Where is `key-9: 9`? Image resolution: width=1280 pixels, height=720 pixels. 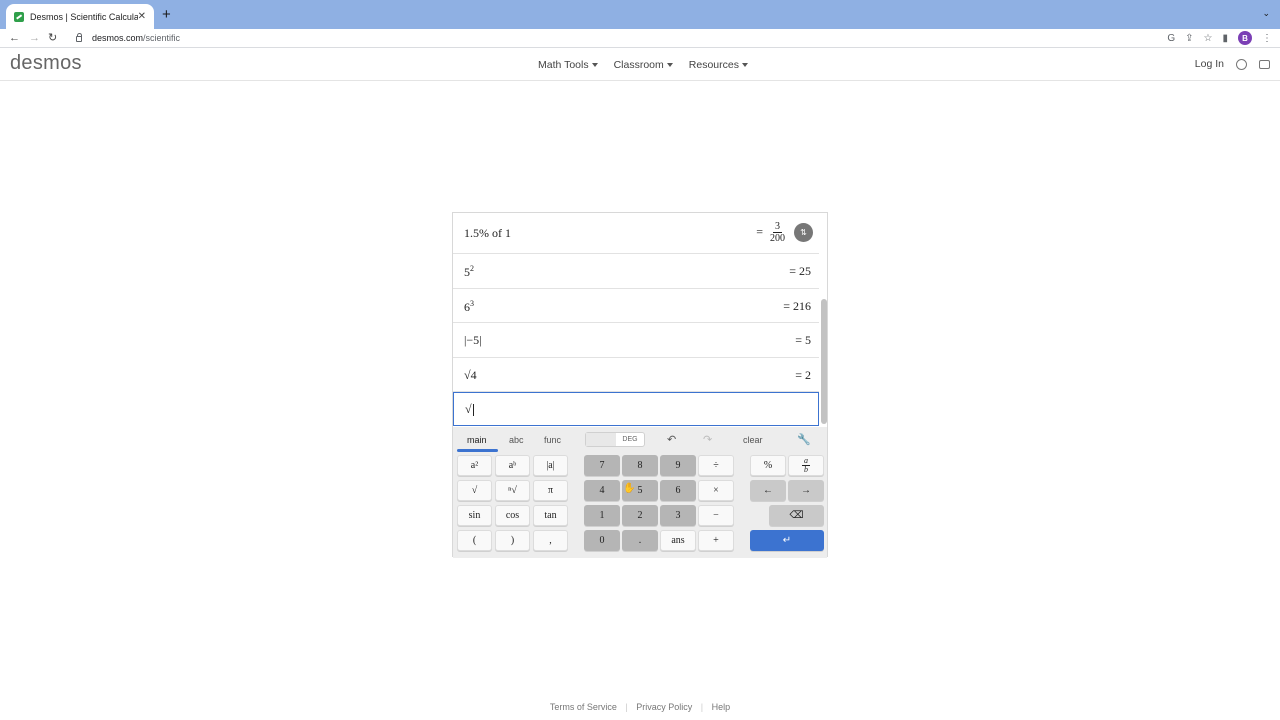 key-9: 9 is located at coordinates (678, 465).